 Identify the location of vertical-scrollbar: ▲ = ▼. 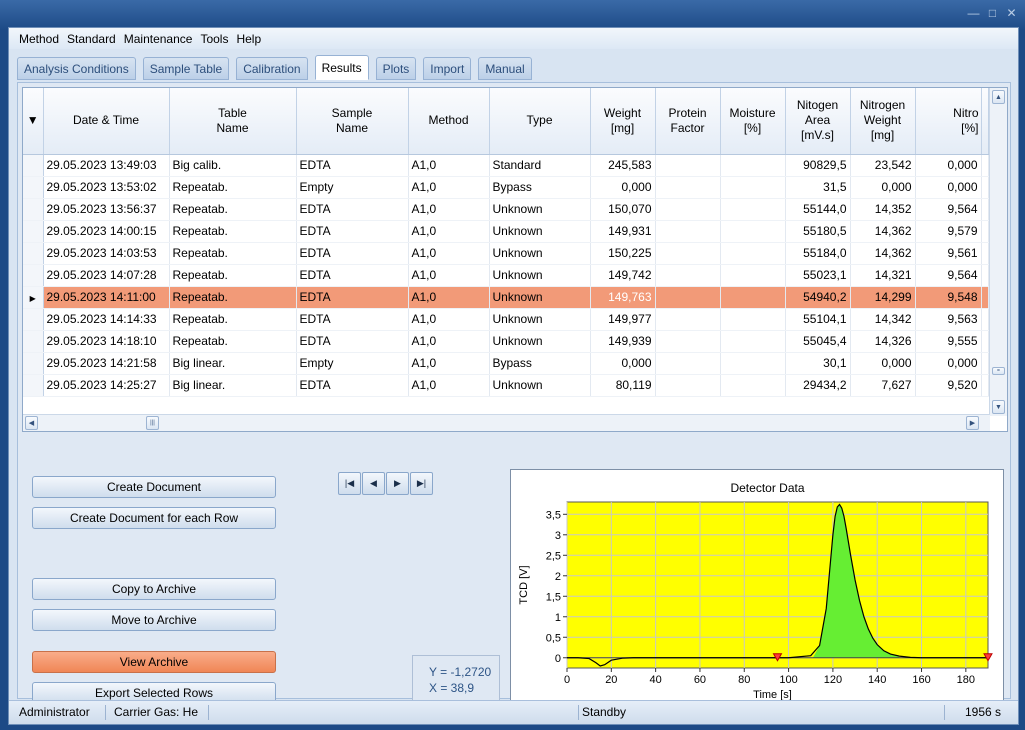
(998, 252).